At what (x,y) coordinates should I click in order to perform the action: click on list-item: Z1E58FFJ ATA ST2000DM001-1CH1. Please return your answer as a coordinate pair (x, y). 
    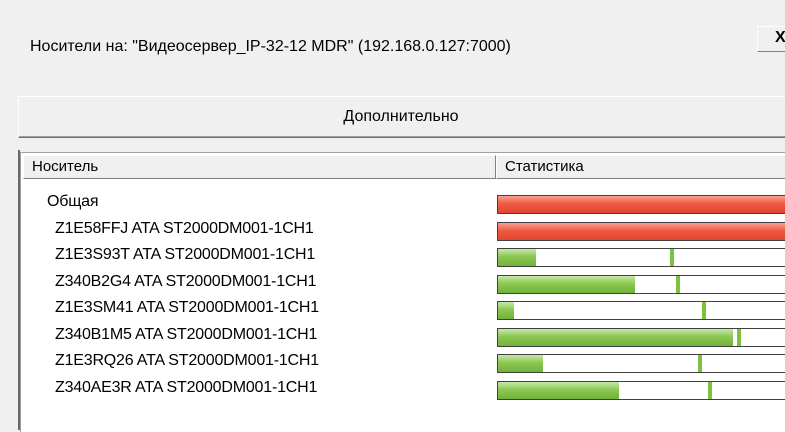
    Looking at the image, I should click on (403, 231).